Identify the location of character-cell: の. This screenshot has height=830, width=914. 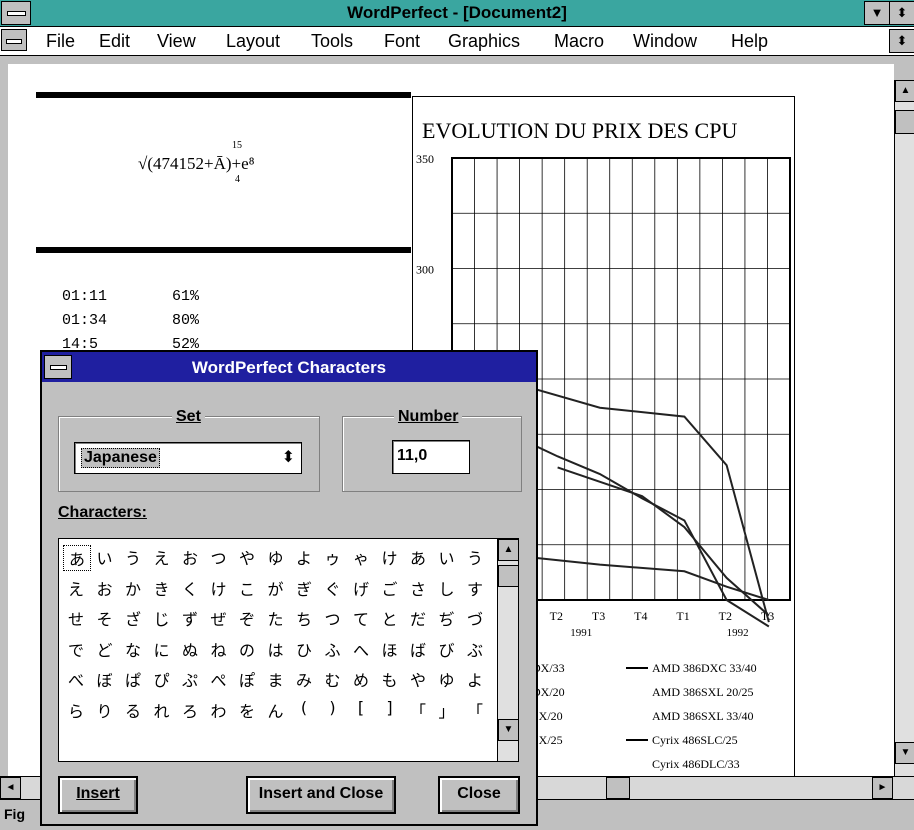
(247, 649).